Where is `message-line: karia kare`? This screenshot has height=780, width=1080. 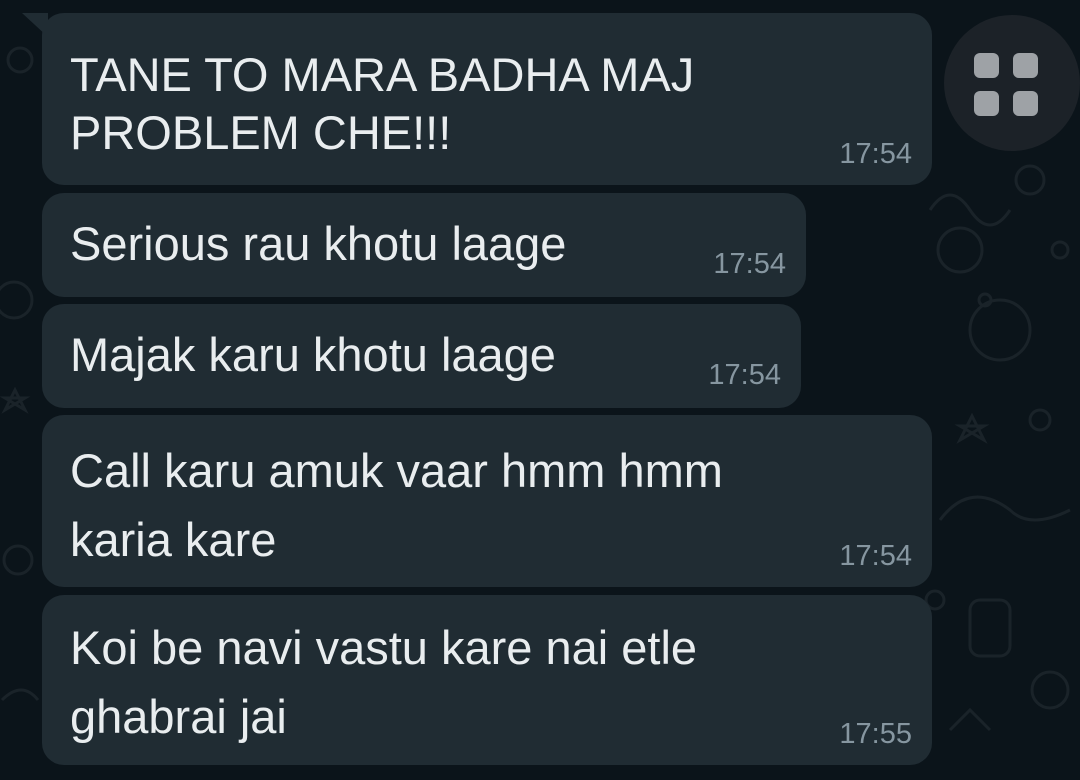 message-line: karia kare is located at coordinates (173, 539).